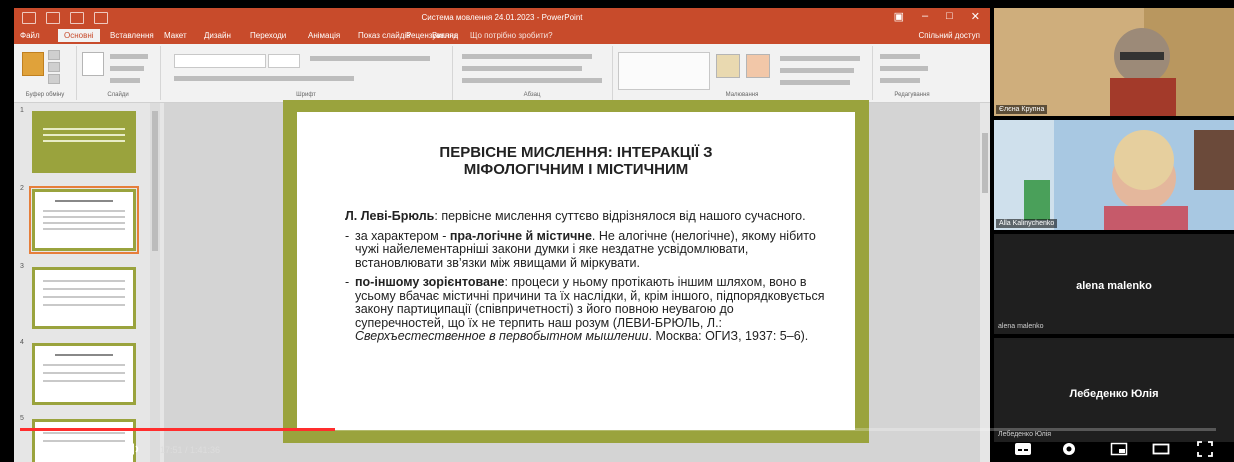 The width and height of the screenshot is (1234, 462). What do you see at coordinates (899, 16) in the screenshot?
I see `ribbon-display-icon: ▣` at bounding box center [899, 16].